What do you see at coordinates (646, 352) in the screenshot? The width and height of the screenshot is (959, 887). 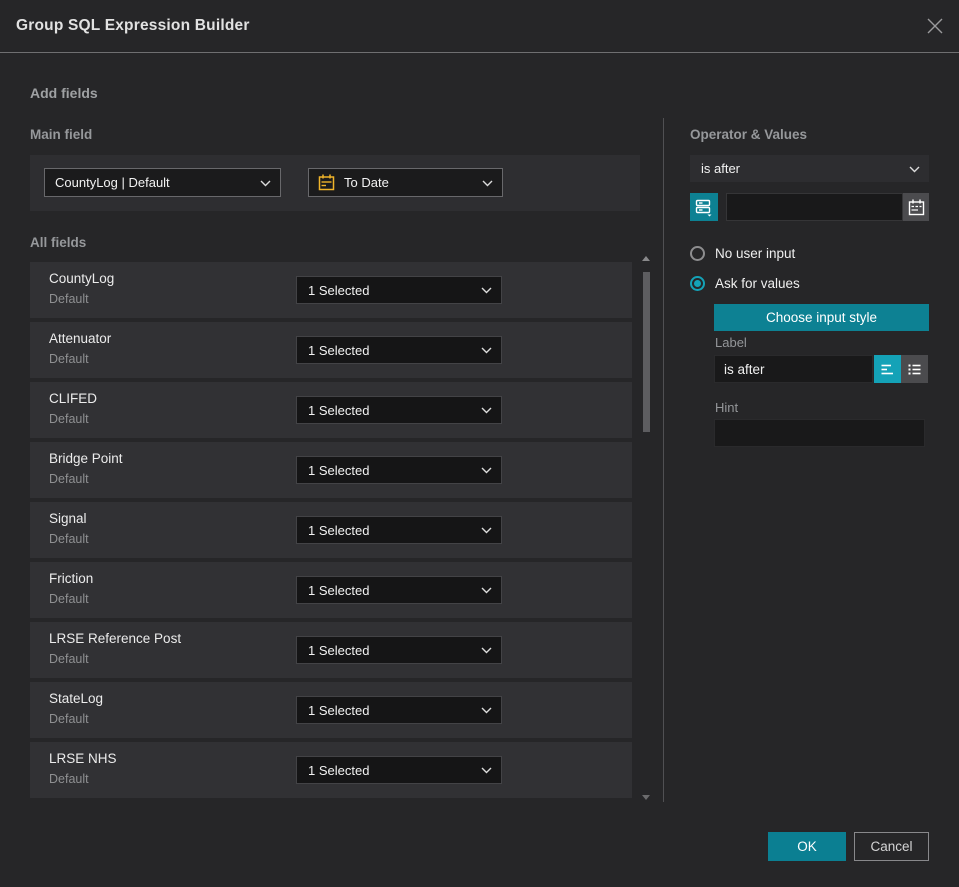 I see `scrollbar-thumb` at bounding box center [646, 352].